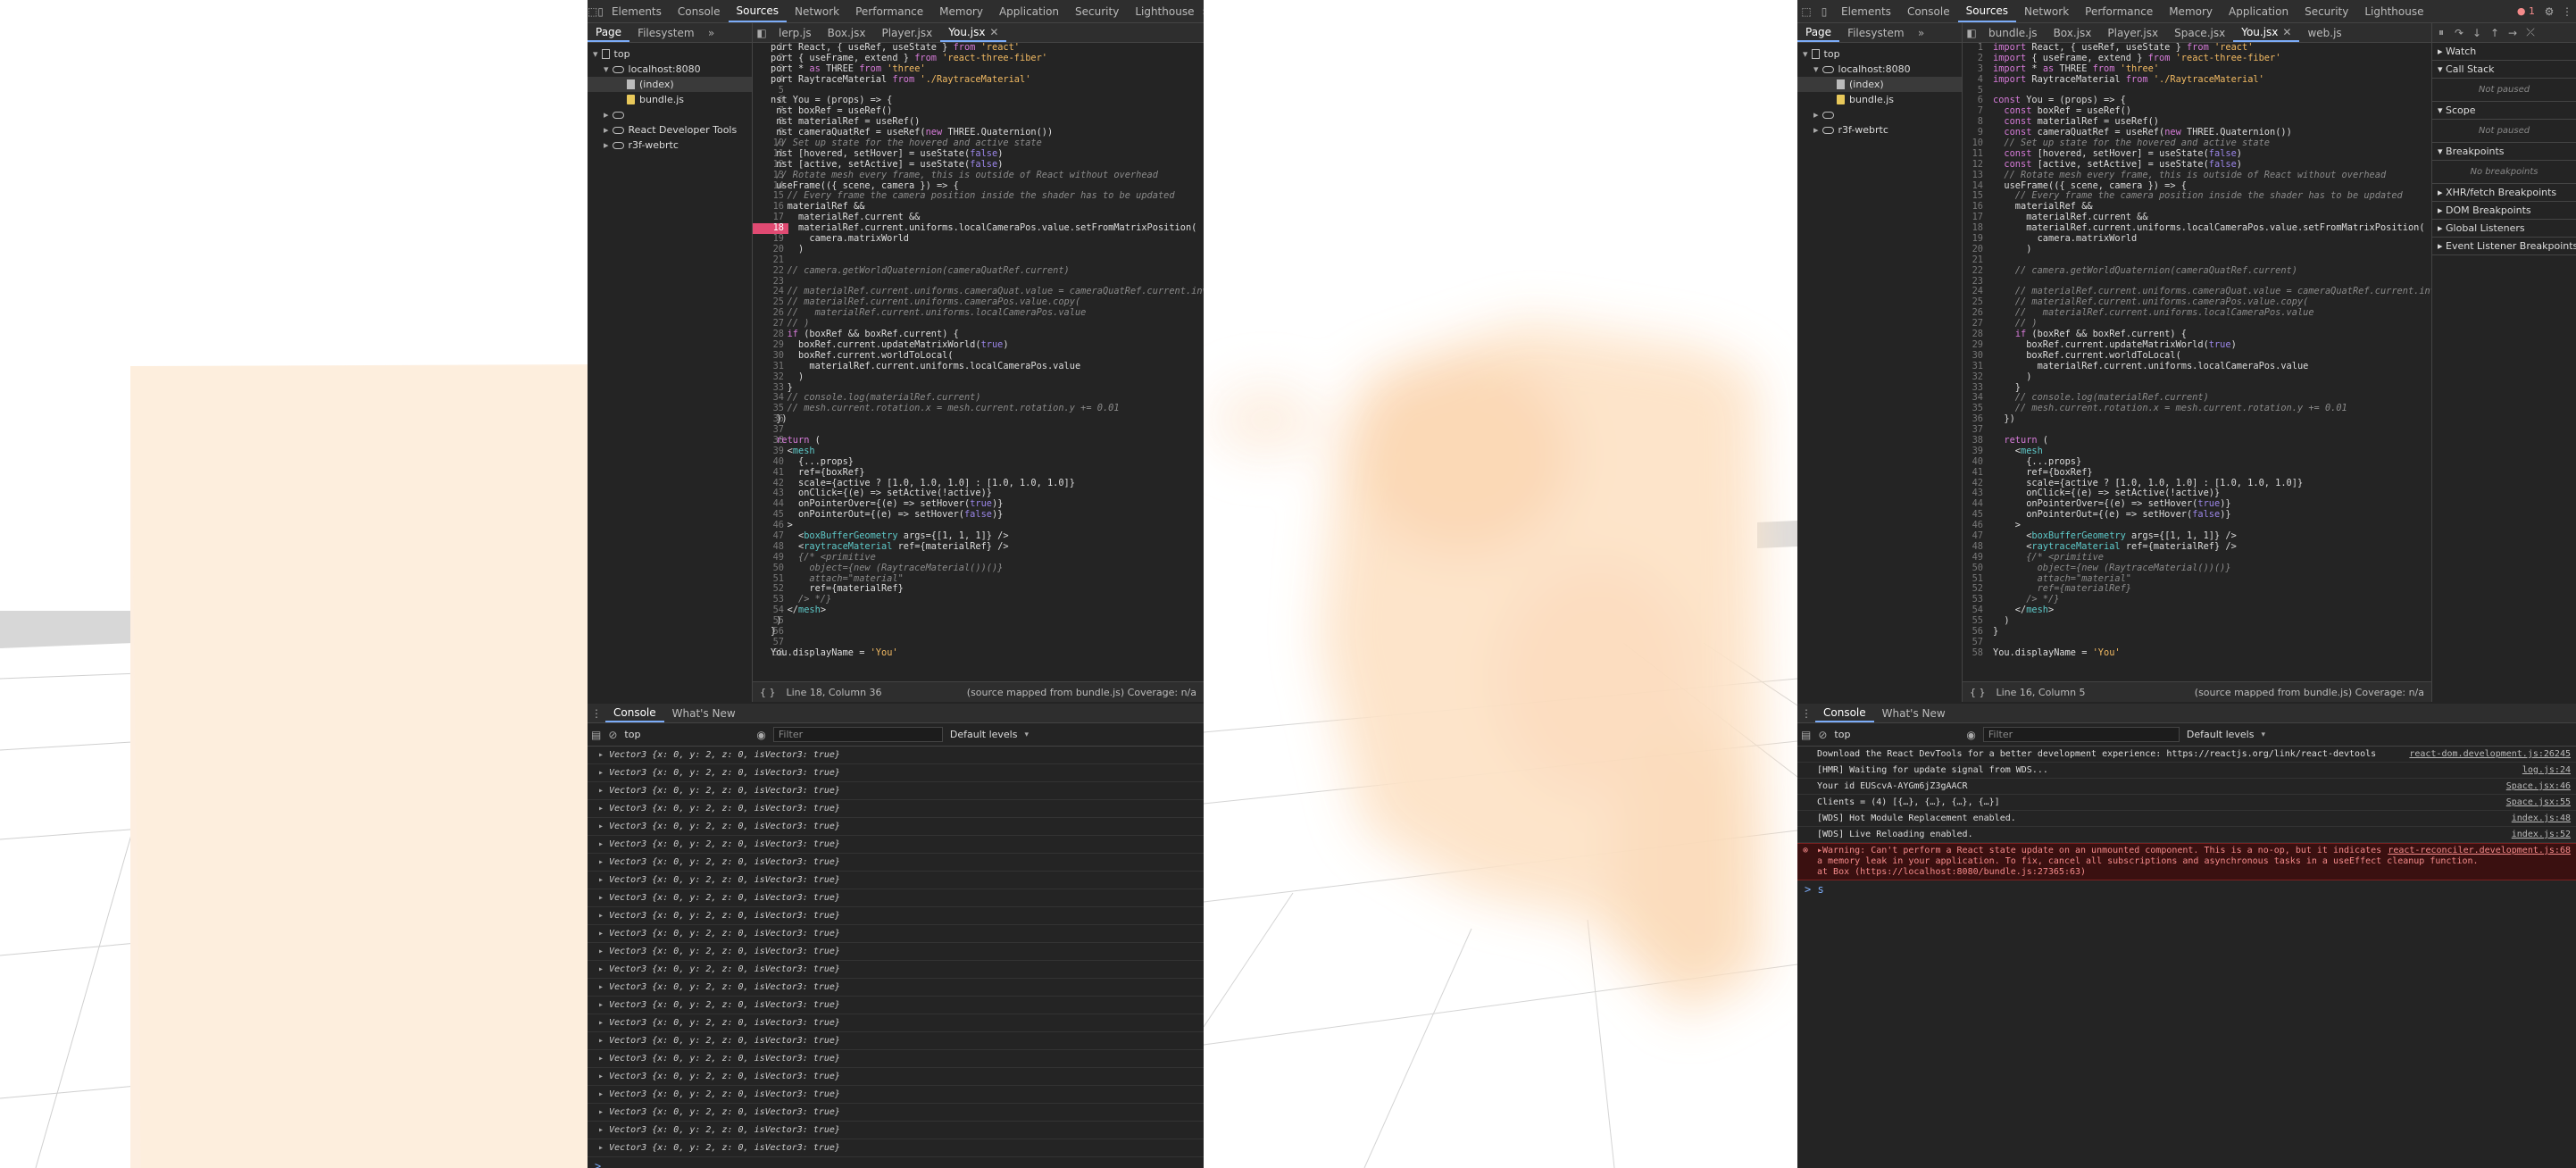  Describe the element at coordinates (1164, 11) in the screenshot. I see `tab-lighthouse: Lighthouse` at that location.